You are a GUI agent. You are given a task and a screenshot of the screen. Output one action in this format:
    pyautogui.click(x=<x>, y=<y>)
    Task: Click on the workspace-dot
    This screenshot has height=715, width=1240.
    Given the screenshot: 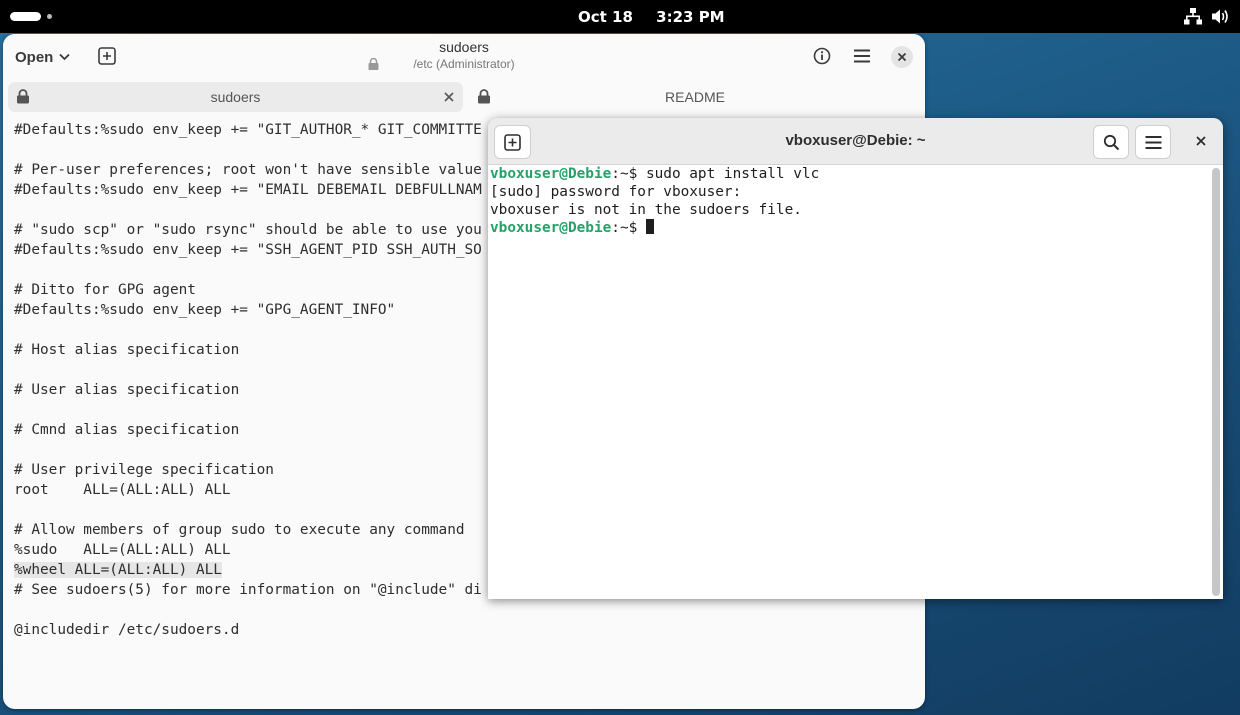 What is the action you would take?
    pyautogui.click(x=49, y=16)
    